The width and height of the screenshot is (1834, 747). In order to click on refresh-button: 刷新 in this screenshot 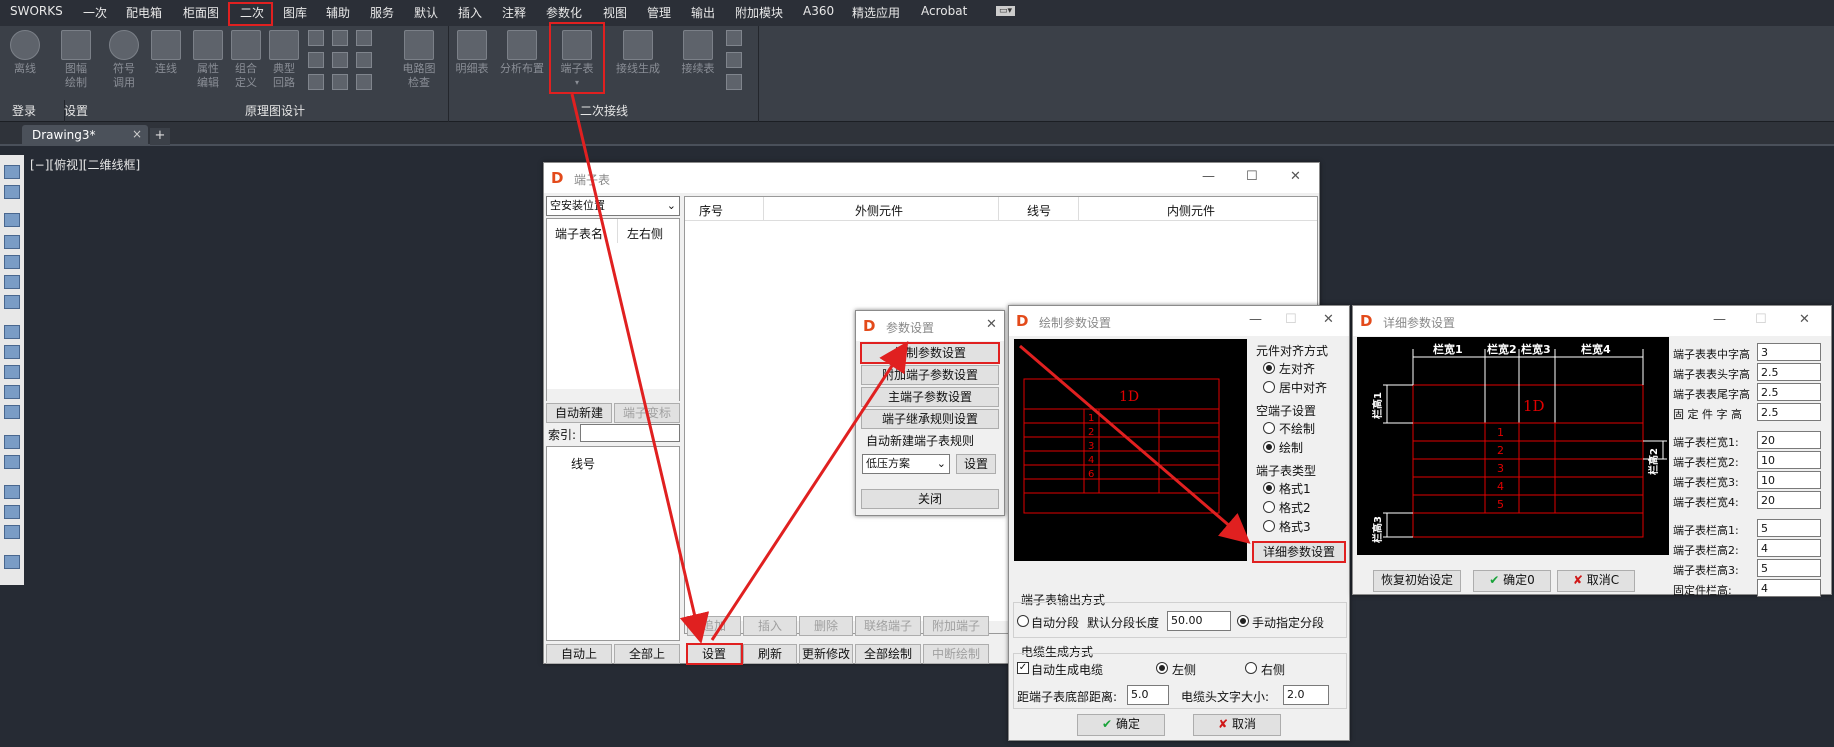, I will do `click(770, 654)`.